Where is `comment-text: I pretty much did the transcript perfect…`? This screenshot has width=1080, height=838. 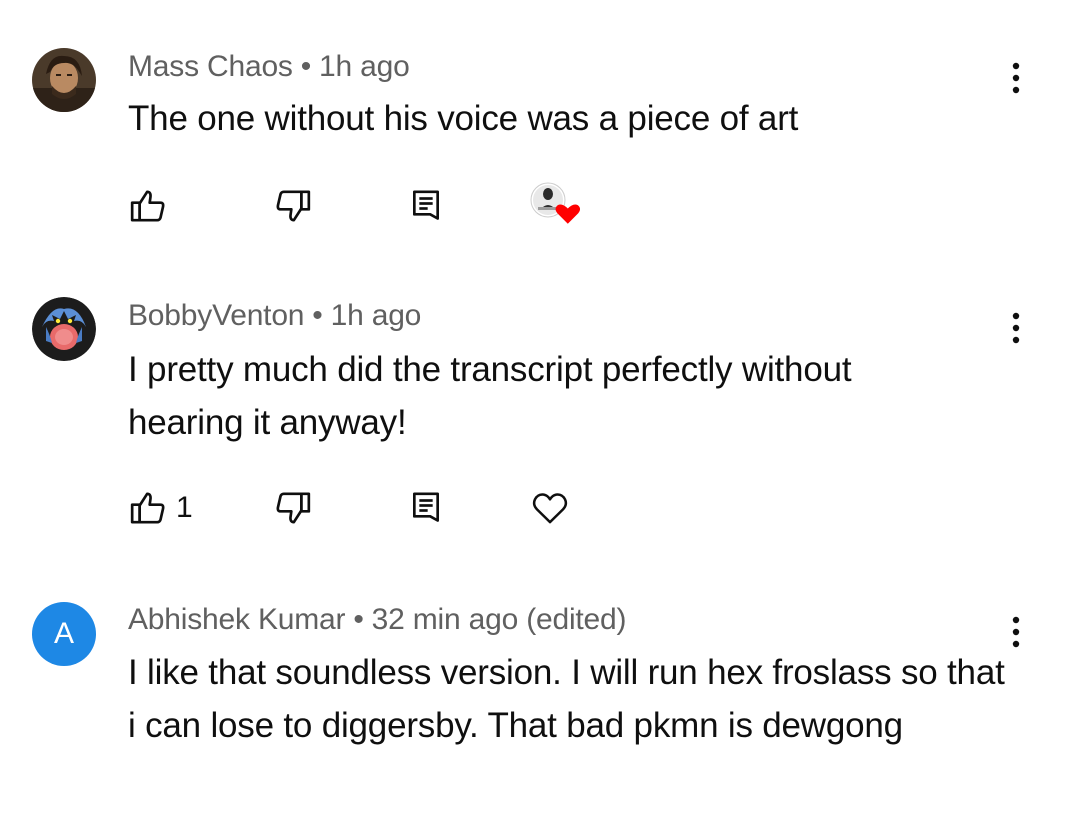 comment-text: I pretty much did the transcript perfect… is located at coordinates (490, 396).